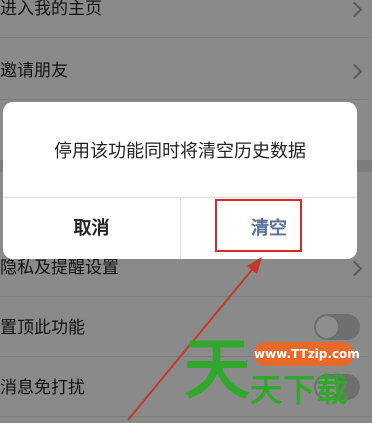 Image resolution: width=372 pixels, height=423 pixels. Describe the element at coordinates (217, 369) in the screenshot. I see `watermark-char: 天` at that location.